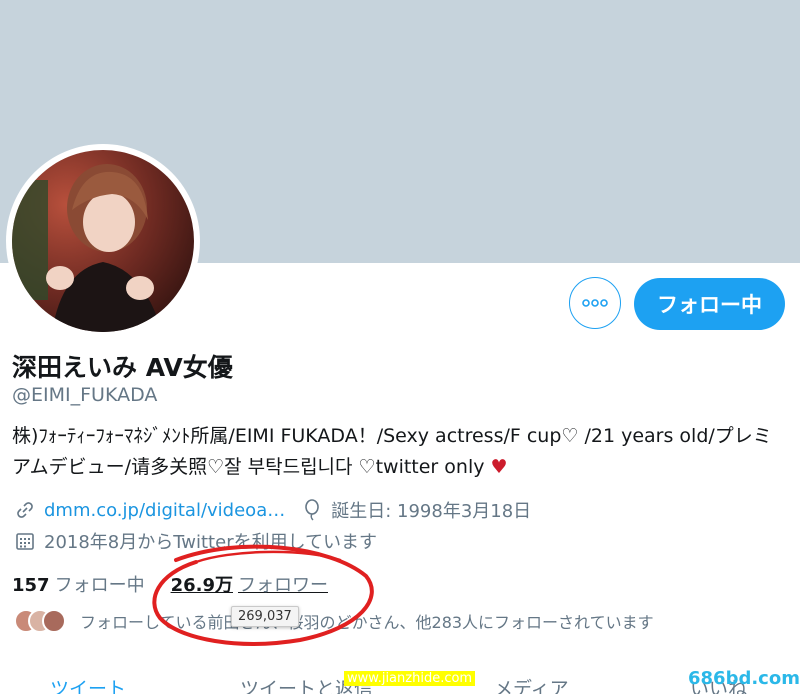 The height and width of the screenshot is (694, 800). I want to click on followers-count: 26.9万, so click(201, 585).